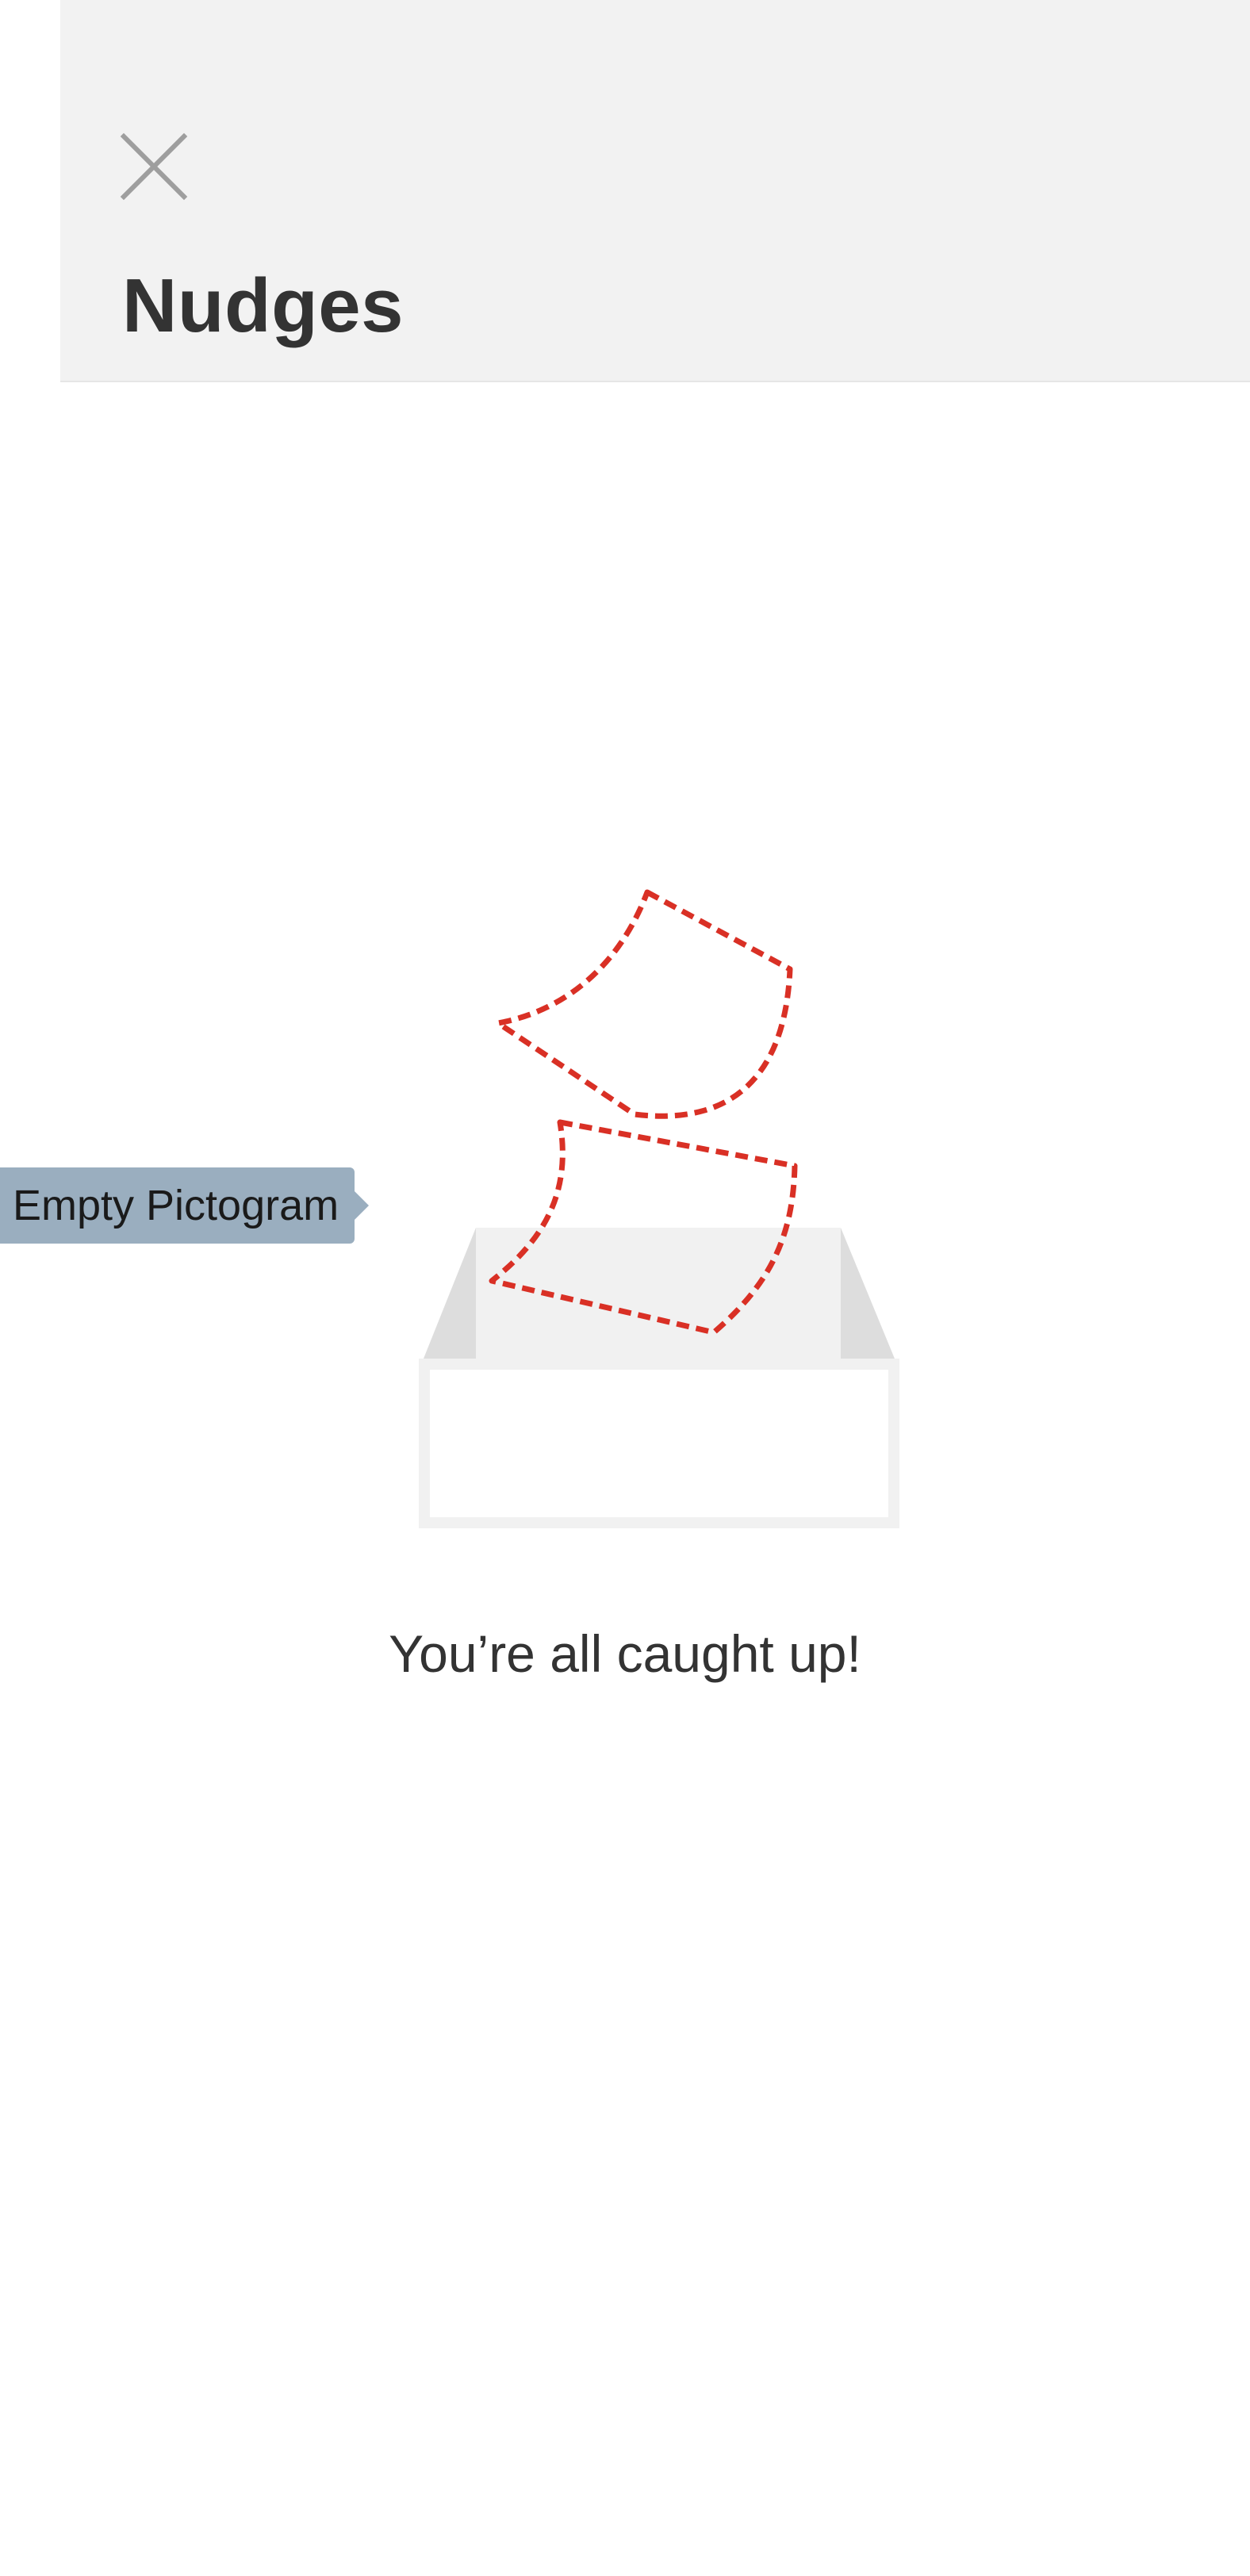 The height and width of the screenshot is (2576, 1250). What do you see at coordinates (658, 1299) in the screenshot?
I see `tray-back-panel` at bounding box center [658, 1299].